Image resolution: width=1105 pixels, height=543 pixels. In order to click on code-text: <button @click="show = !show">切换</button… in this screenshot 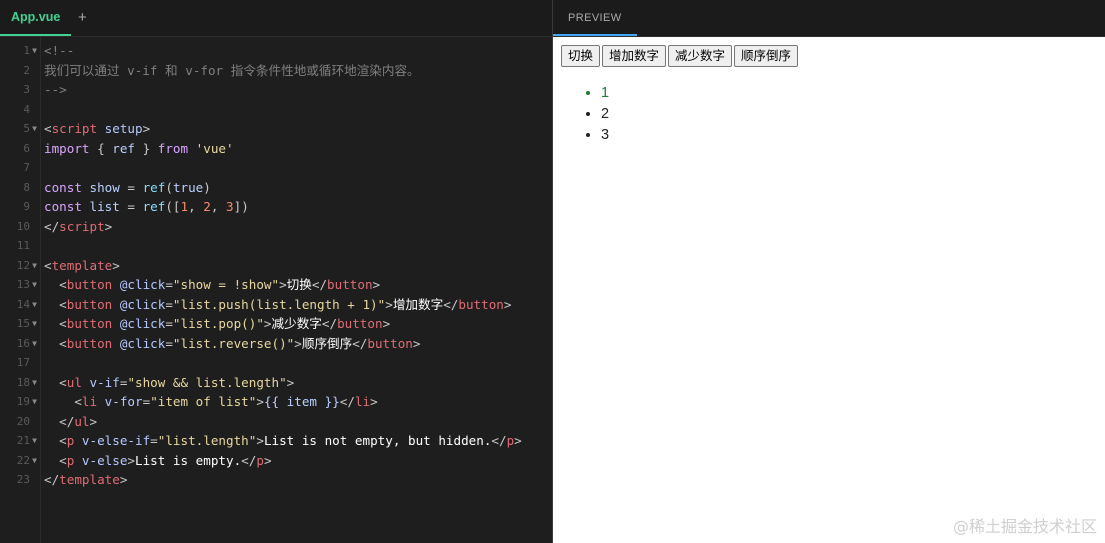, I will do `click(212, 284)`.